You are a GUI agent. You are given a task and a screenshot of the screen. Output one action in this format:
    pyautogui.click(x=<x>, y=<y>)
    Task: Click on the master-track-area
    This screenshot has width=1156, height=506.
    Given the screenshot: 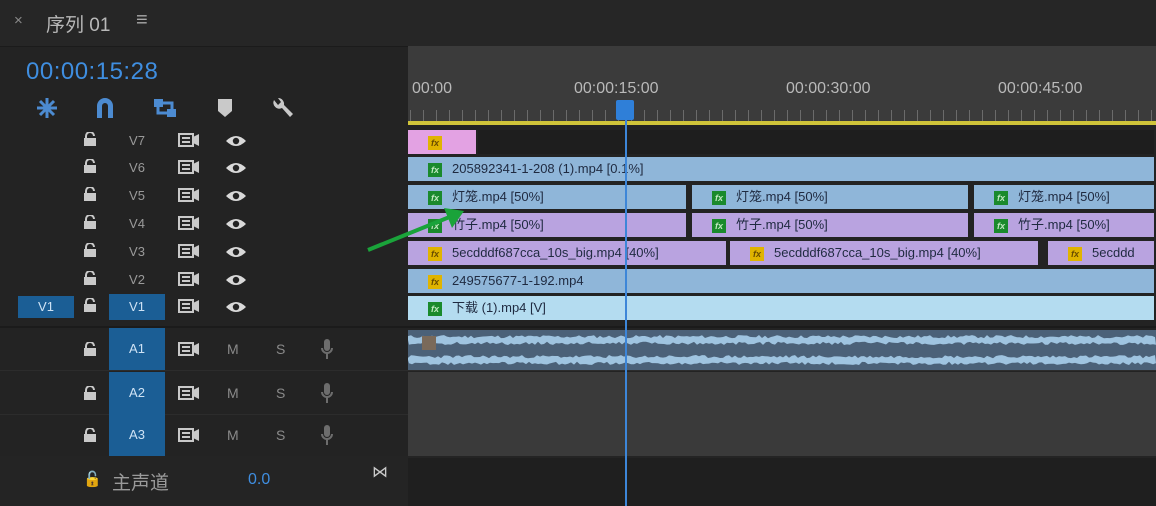 What is the action you would take?
    pyautogui.click(x=782, y=482)
    